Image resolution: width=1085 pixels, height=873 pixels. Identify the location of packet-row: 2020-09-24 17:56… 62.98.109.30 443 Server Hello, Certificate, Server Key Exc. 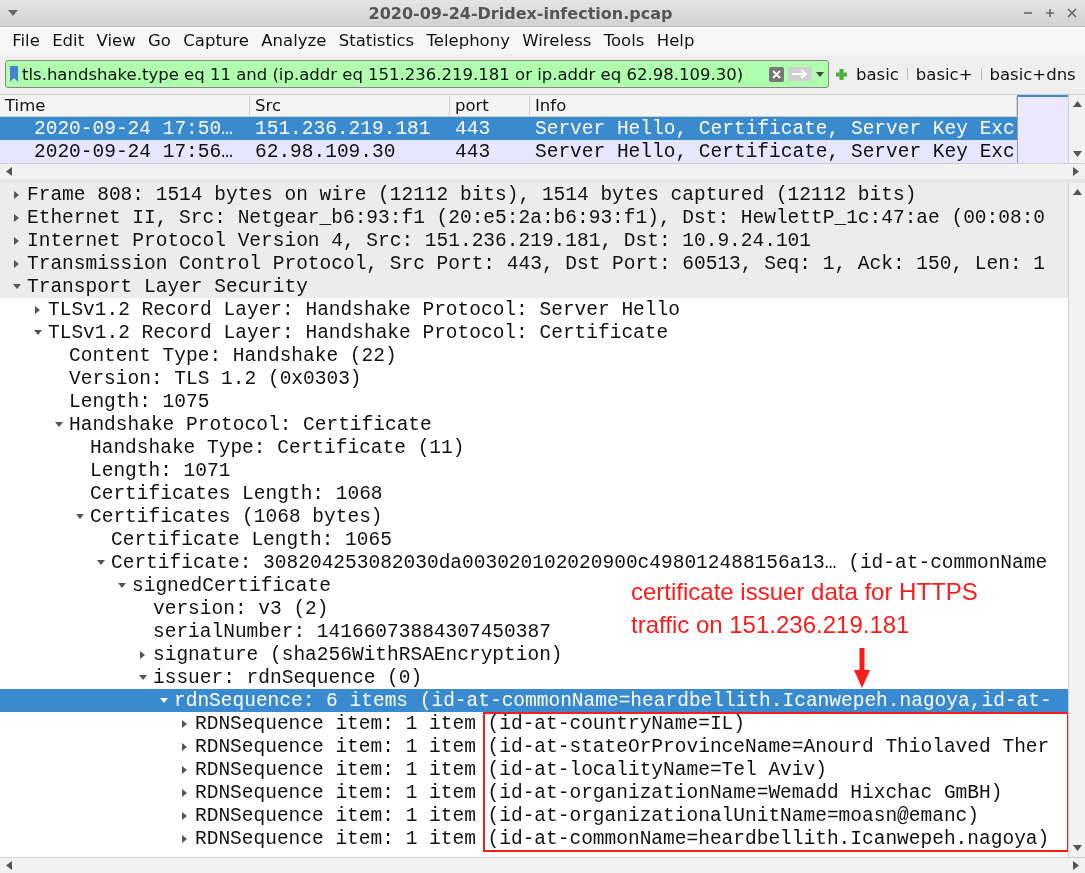
(508, 151).